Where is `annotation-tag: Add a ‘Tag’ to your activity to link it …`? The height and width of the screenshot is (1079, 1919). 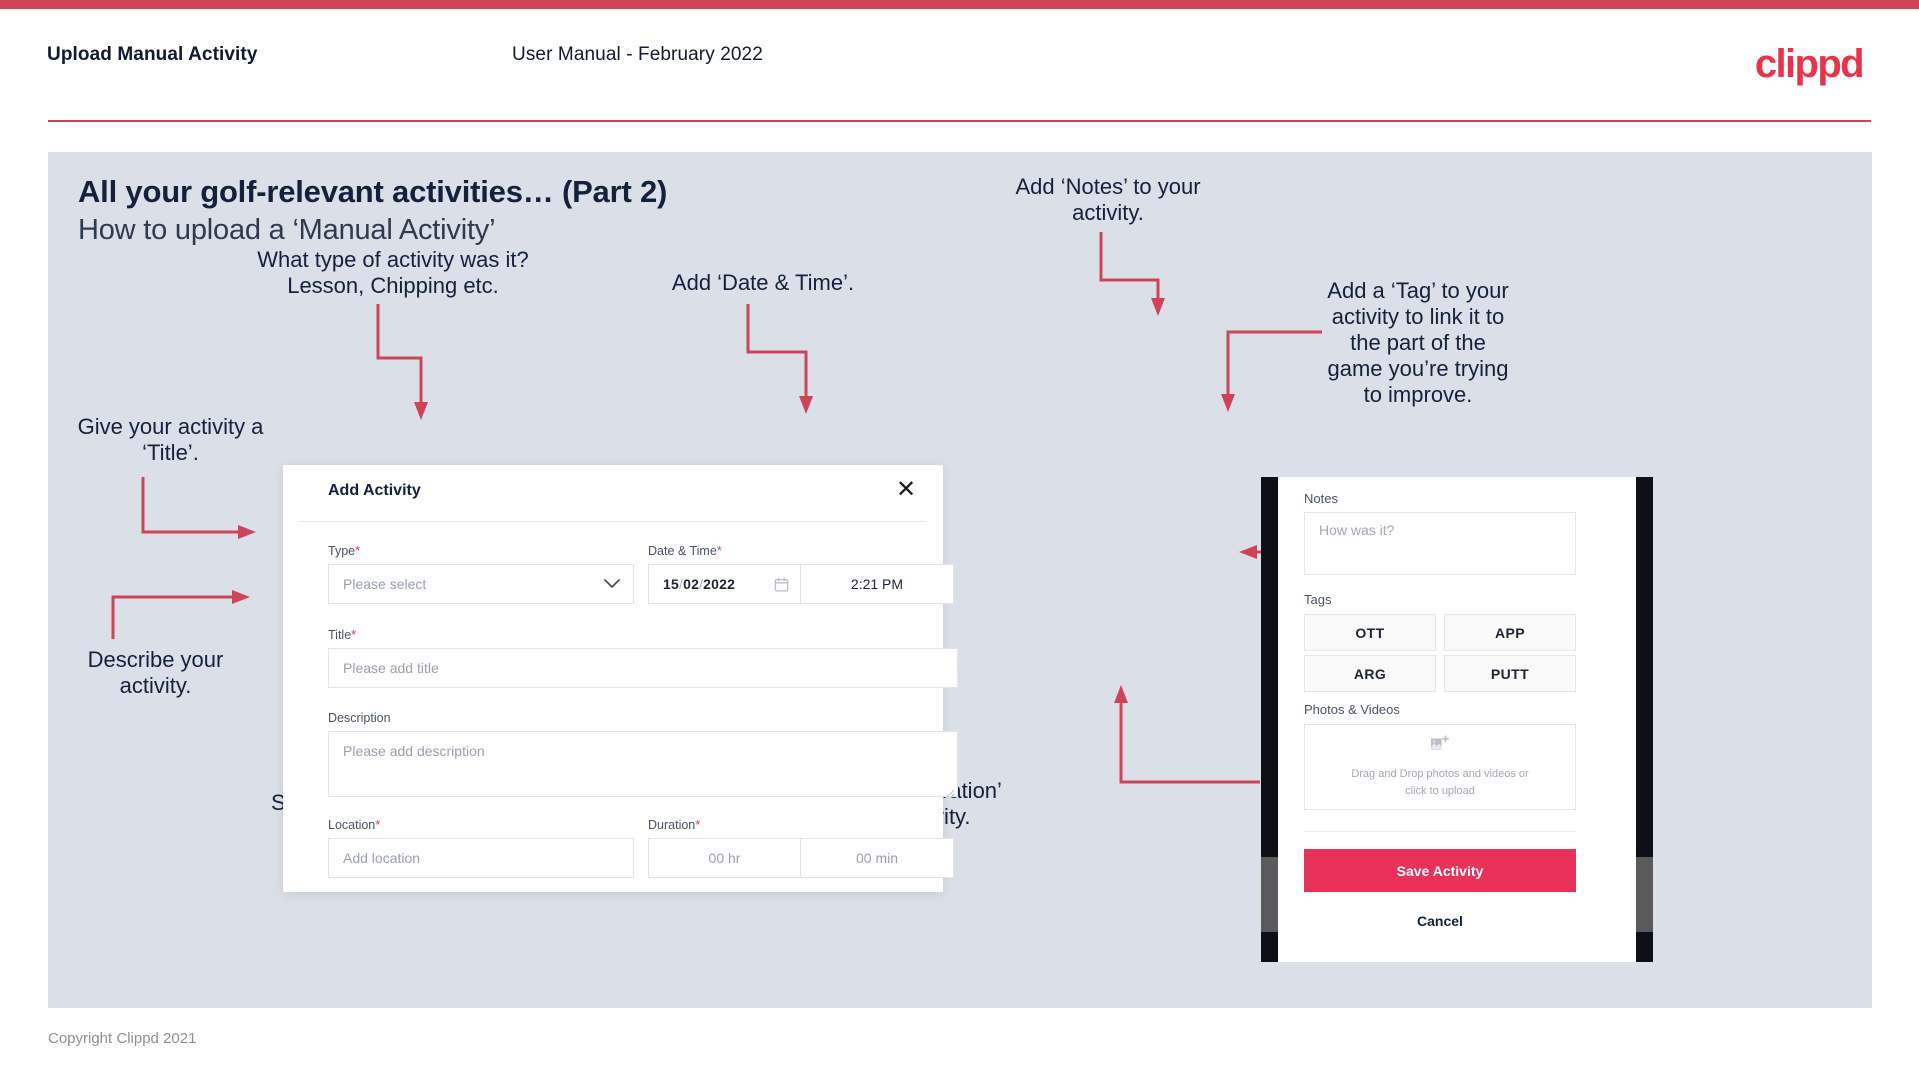
annotation-tag: Add a ‘Tag’ to your activity to link it … is located at coordinates (1418, 342).